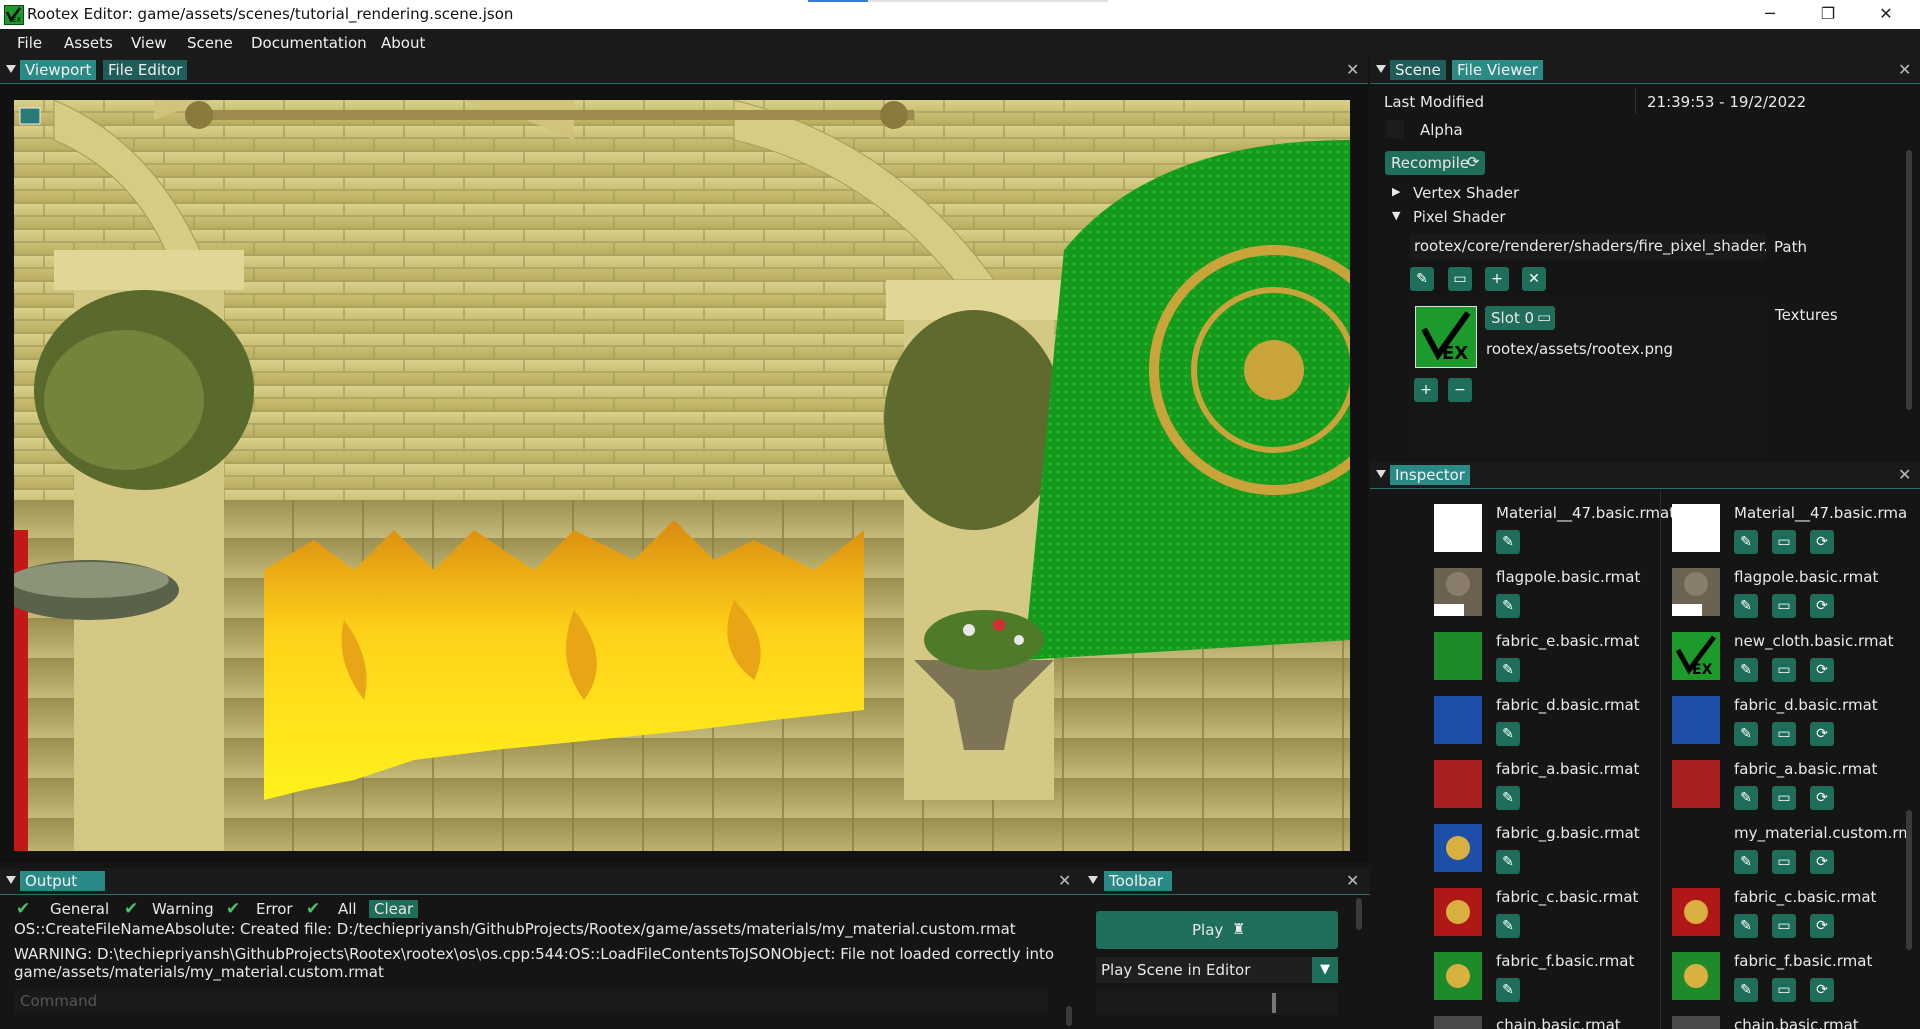  Describe the element at coordinates (394, 909) in the screenshot. I see `clear-button: Clear` at that location.